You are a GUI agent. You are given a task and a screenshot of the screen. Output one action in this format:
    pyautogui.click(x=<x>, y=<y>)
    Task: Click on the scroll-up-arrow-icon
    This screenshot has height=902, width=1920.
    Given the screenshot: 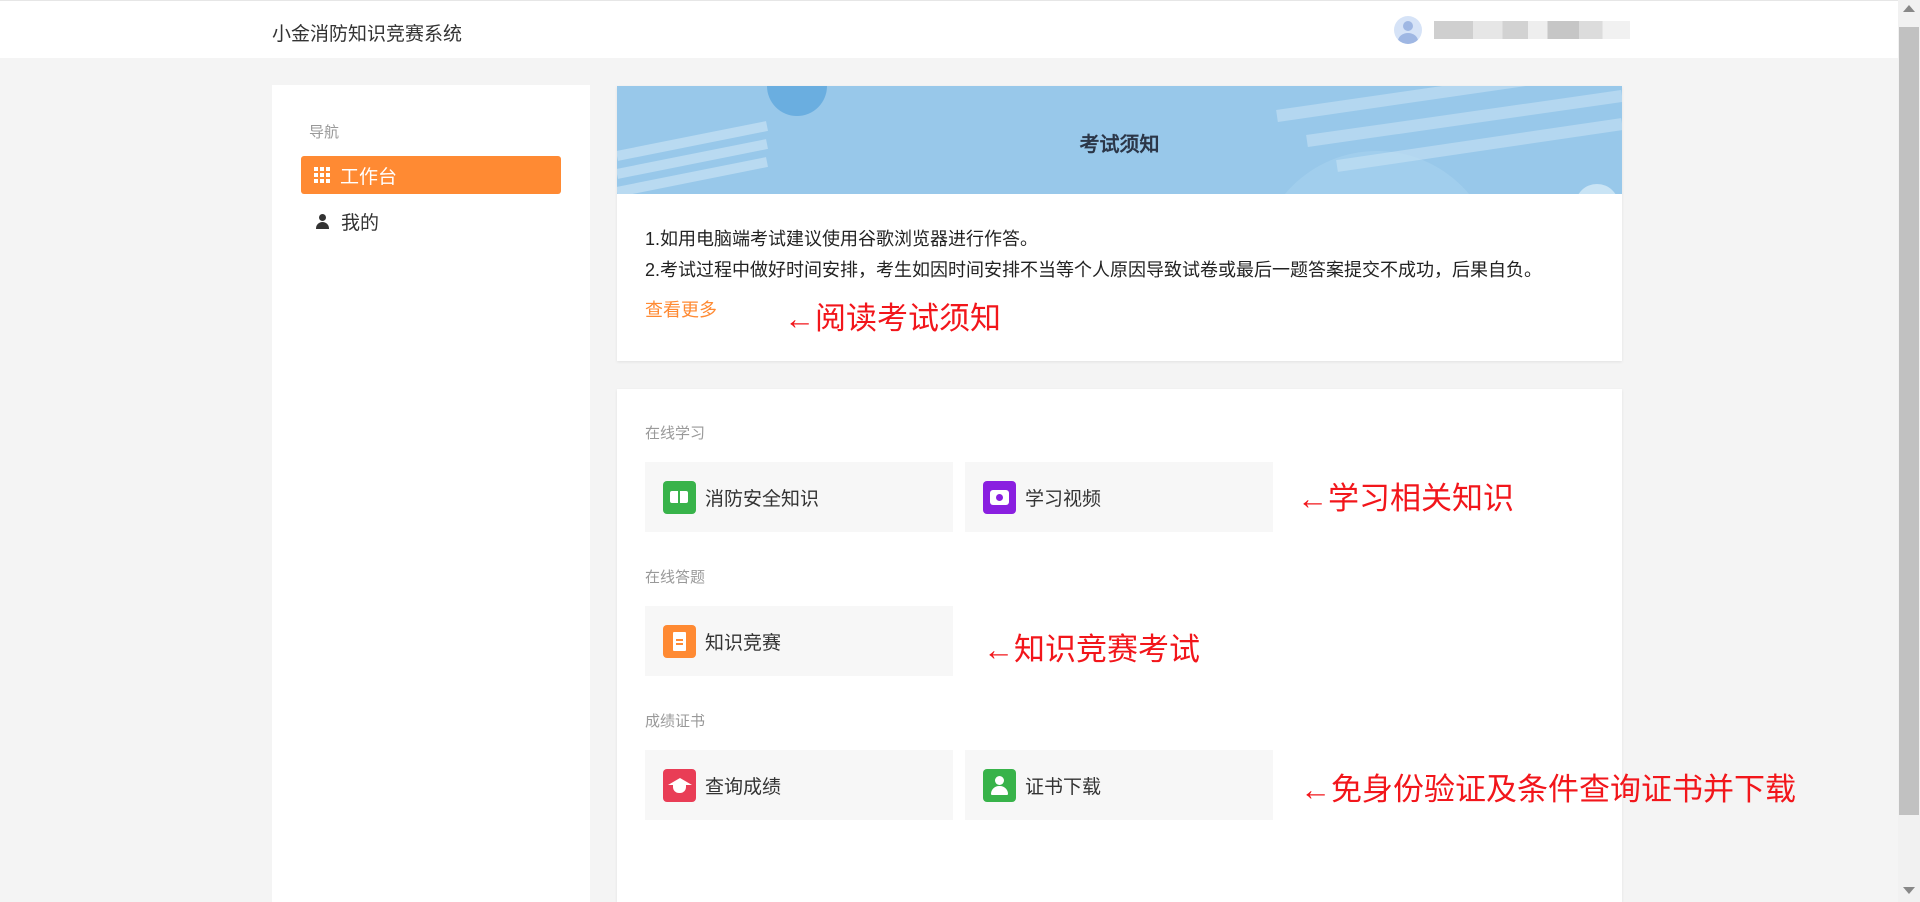 What is the action you would take?
    pyautogui.click(x=1909, y=8)
    